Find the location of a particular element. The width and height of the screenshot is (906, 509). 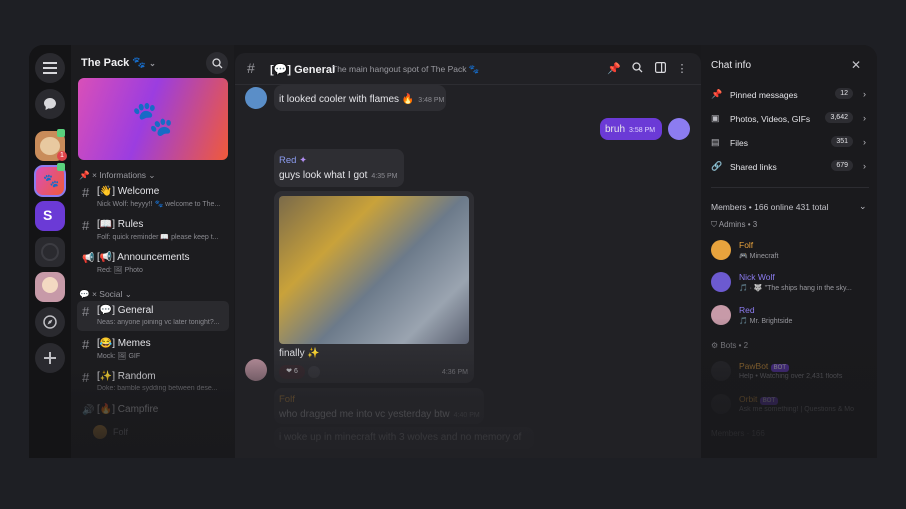

image-icon: ▣ is located at coordinates (715, 118).